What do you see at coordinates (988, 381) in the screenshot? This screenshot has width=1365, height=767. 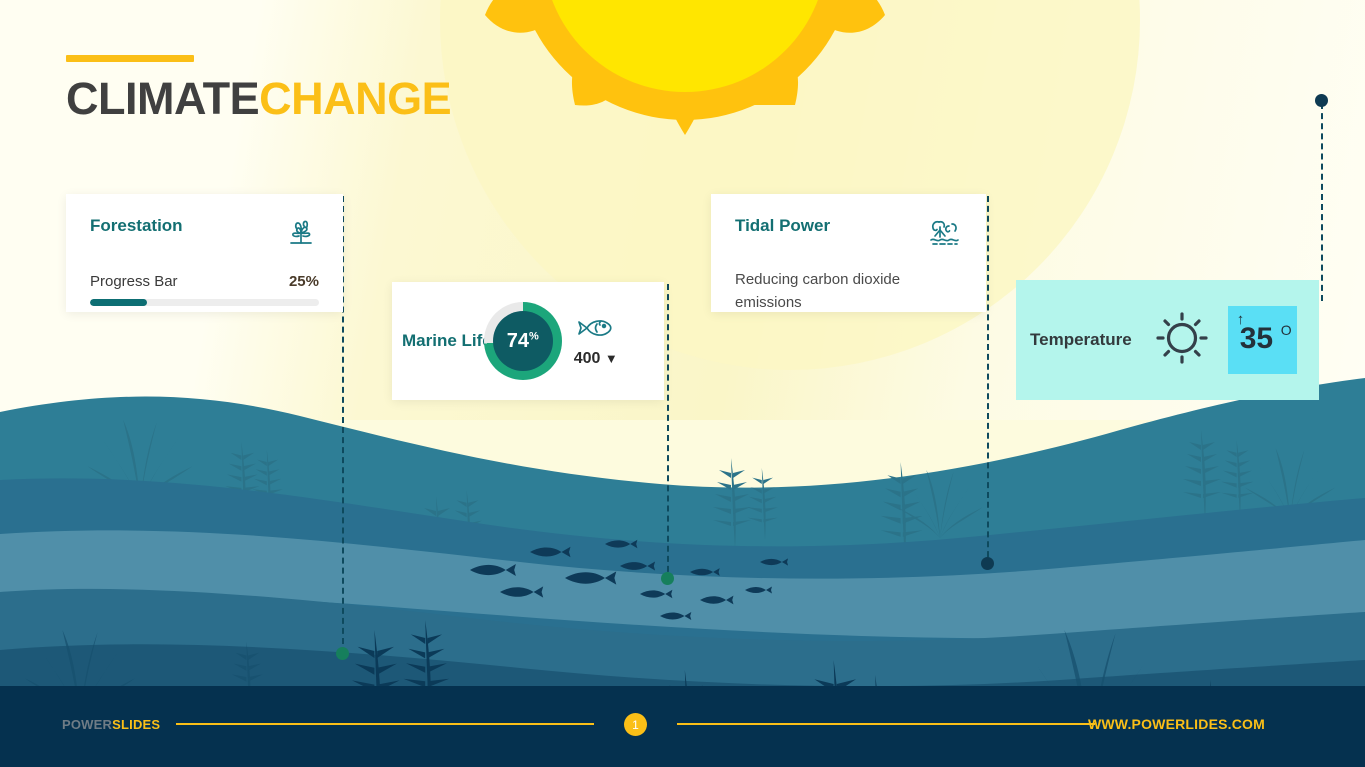 I see `connector-line-tidal` at bounding box center [988, 381].